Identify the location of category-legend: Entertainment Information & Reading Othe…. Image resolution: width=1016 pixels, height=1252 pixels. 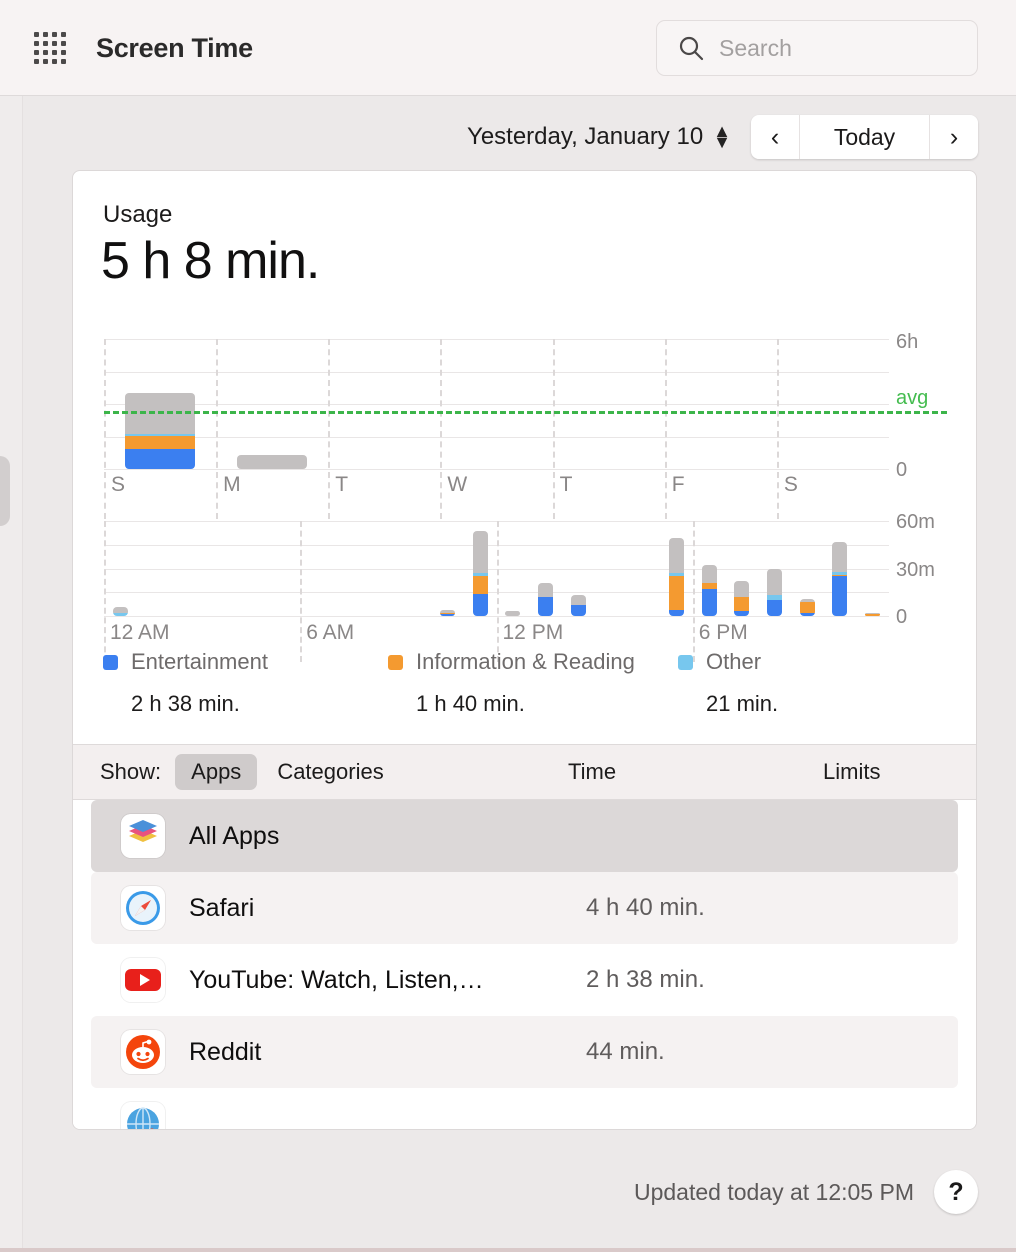
(523, 683).